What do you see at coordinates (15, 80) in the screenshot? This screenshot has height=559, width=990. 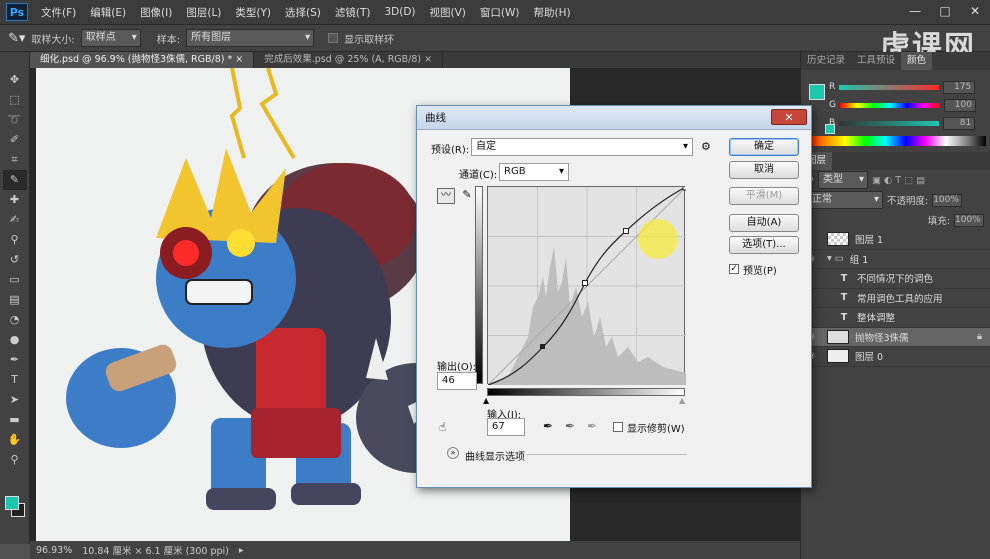 I see `move-tool-icon: ✥` at bounding box center [15, 80].